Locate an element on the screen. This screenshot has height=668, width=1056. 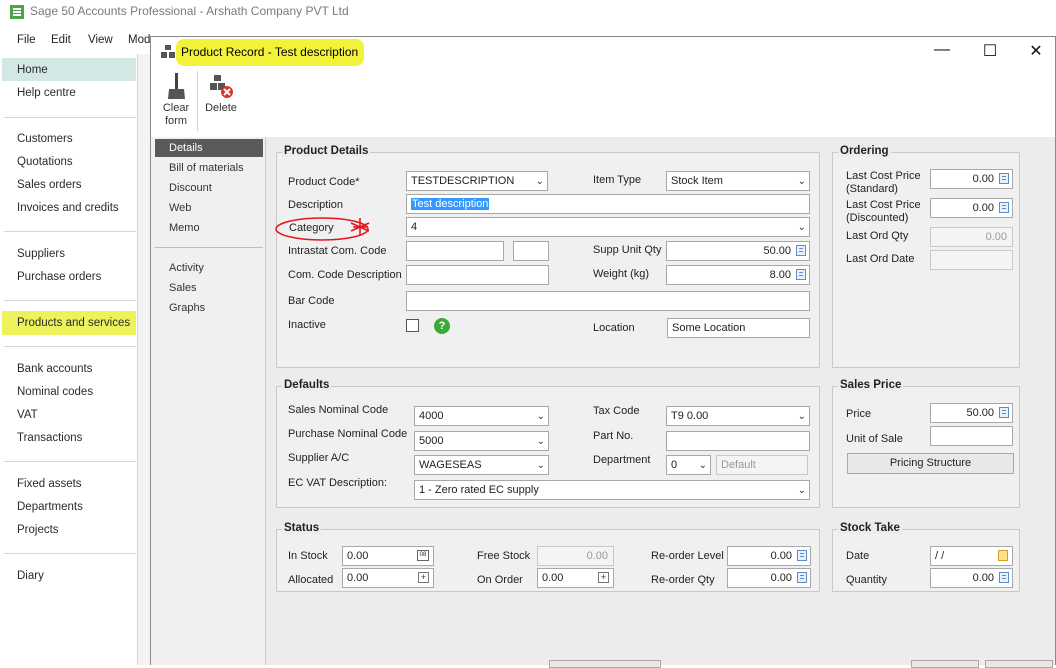
product-details-title: Product Details is located at coordinates (326, 151).